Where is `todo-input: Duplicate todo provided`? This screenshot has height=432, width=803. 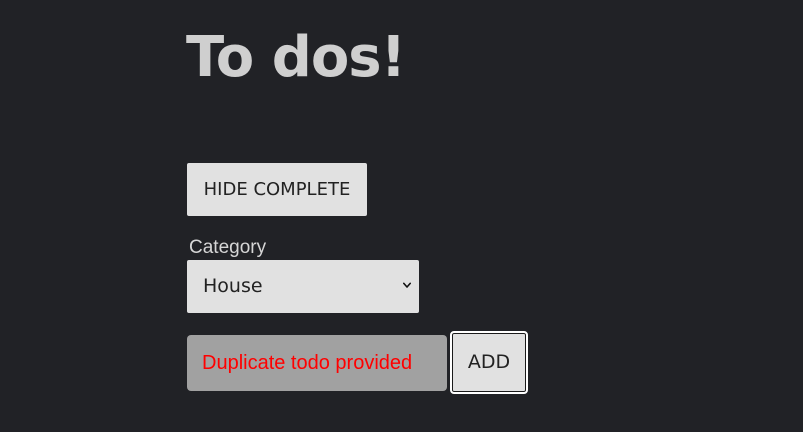 todo-input: Duplicate todo provided is located at coordinates (317, 363).